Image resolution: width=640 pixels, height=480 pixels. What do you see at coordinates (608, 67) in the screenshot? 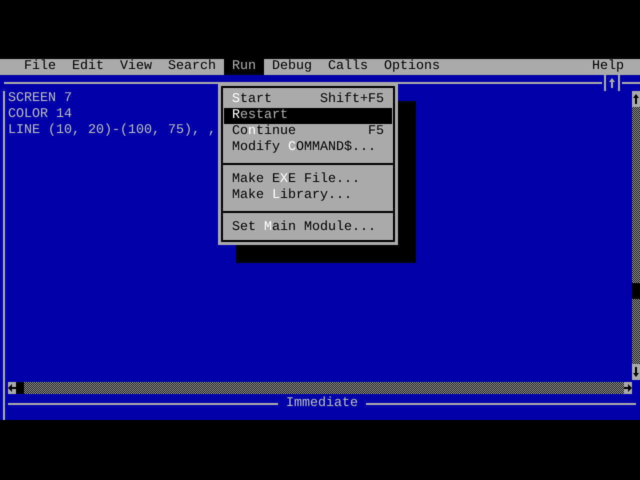
I see `menu-title: Help` at bounding box center [608, 67].